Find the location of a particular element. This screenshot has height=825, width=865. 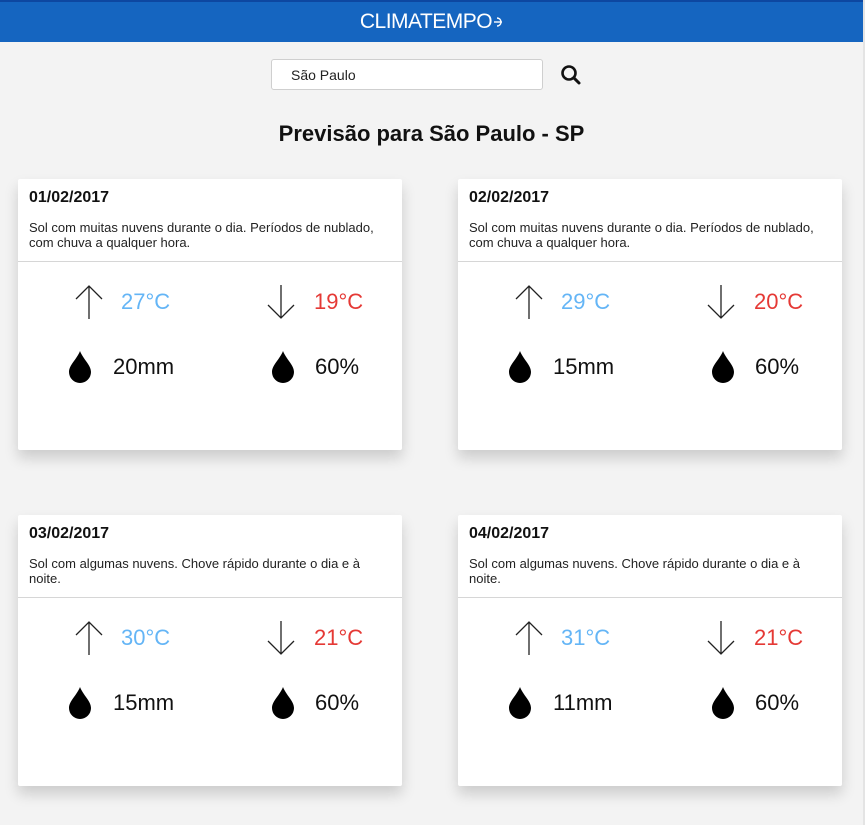

logo-mark-icon is located at coordinates (498, 22).